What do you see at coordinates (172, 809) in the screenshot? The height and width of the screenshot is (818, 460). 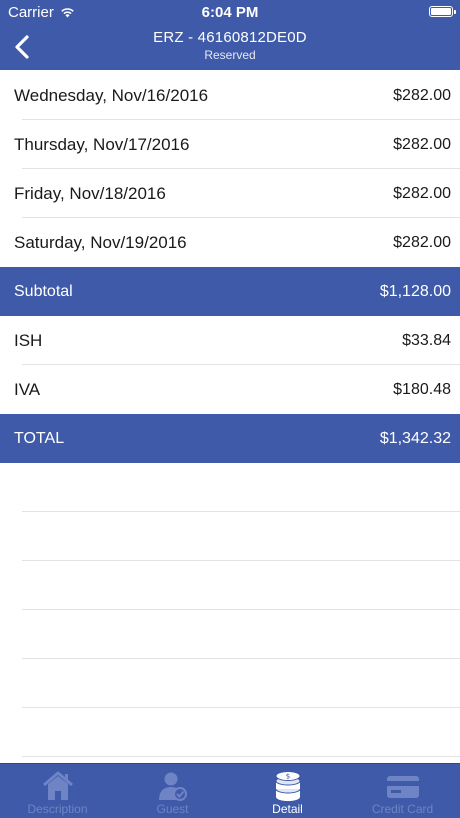 I see `tab-label: Guest` at bounding box center [172, 809].